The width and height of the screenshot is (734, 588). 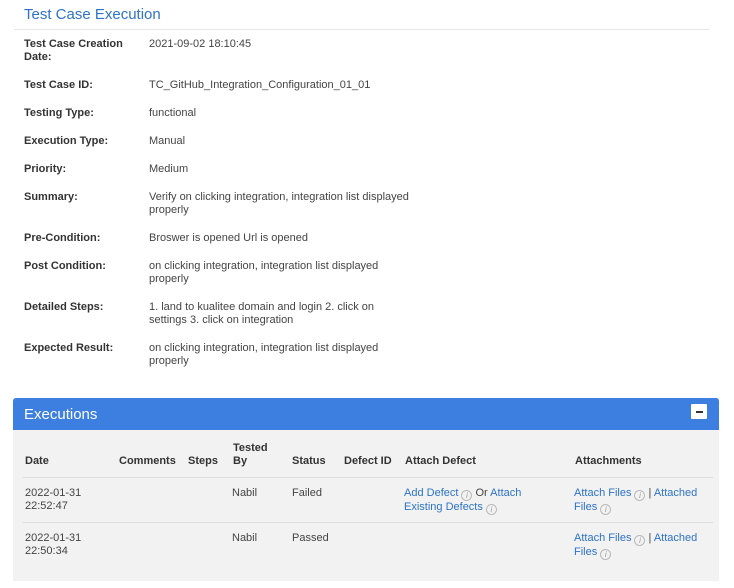 I want to click on detail-label: Execution Type:, so click(x=66, y=141).